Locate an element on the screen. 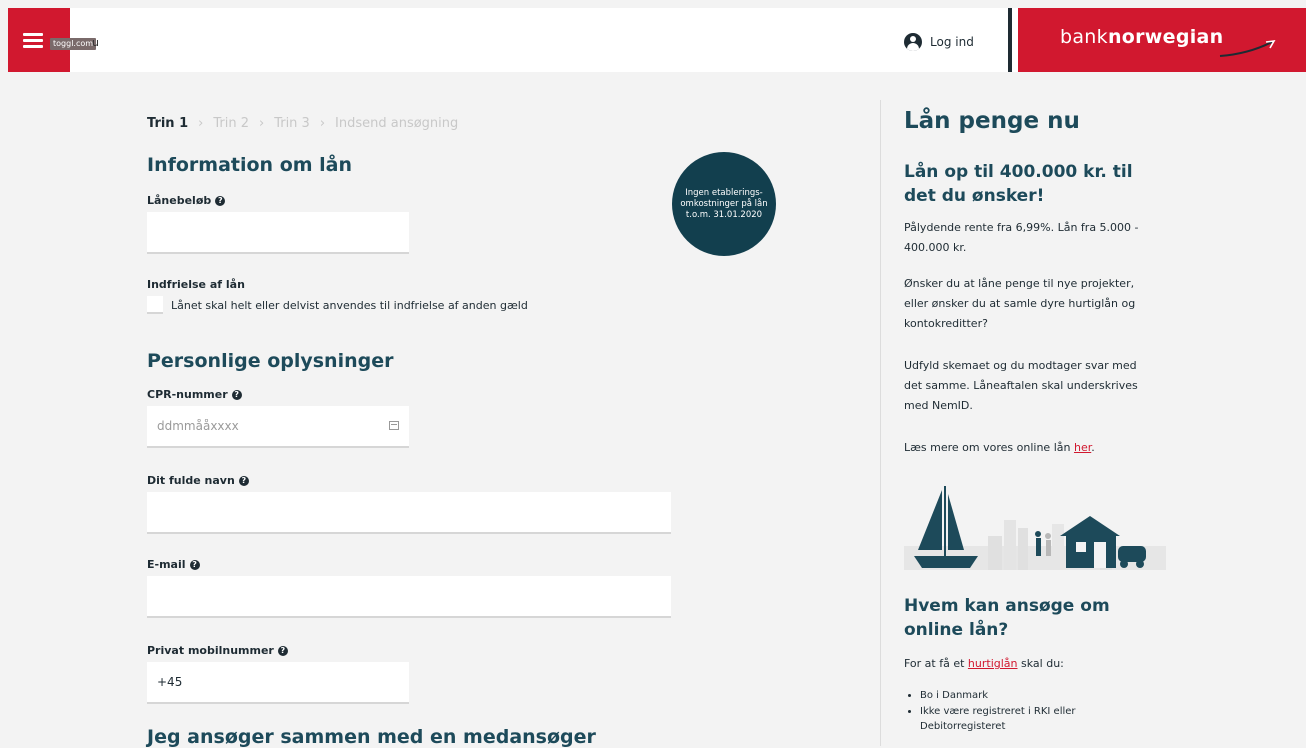 This screenshot has height=748, width=1306. hamburger-icon is located at coordinates (33, 40).